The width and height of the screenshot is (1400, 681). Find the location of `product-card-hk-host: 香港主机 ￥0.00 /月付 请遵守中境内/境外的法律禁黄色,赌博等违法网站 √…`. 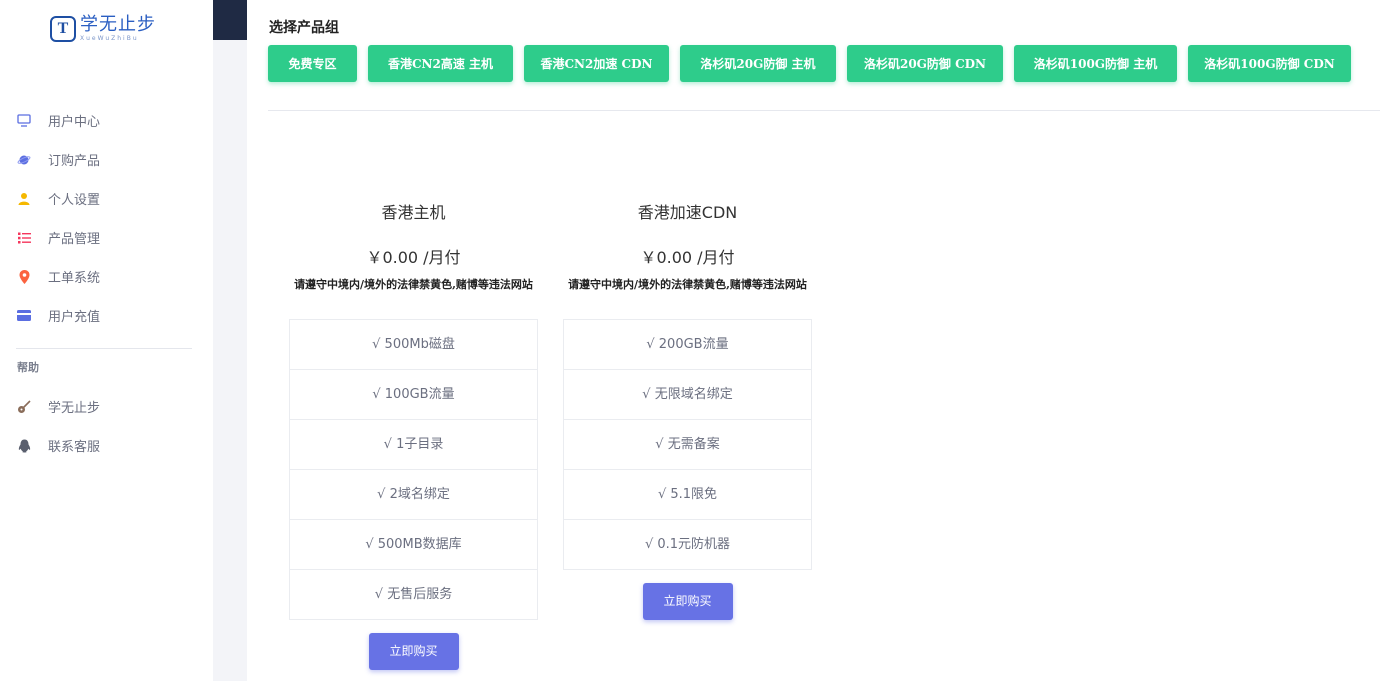

product-card-hk-host: 香港主机 ￥0.00 /月付 请遵守中境内/境外的法律禁黄色,赌博等违法网站 √… is located at coordinates (413, 432).